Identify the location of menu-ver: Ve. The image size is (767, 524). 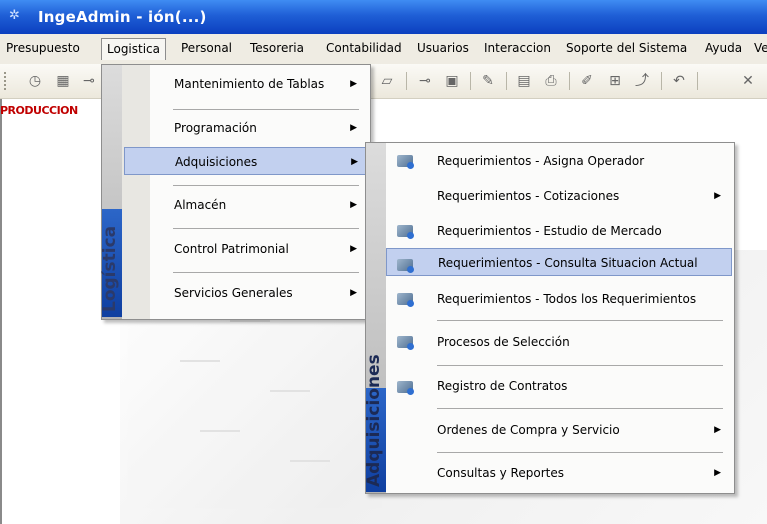
(760, 48).